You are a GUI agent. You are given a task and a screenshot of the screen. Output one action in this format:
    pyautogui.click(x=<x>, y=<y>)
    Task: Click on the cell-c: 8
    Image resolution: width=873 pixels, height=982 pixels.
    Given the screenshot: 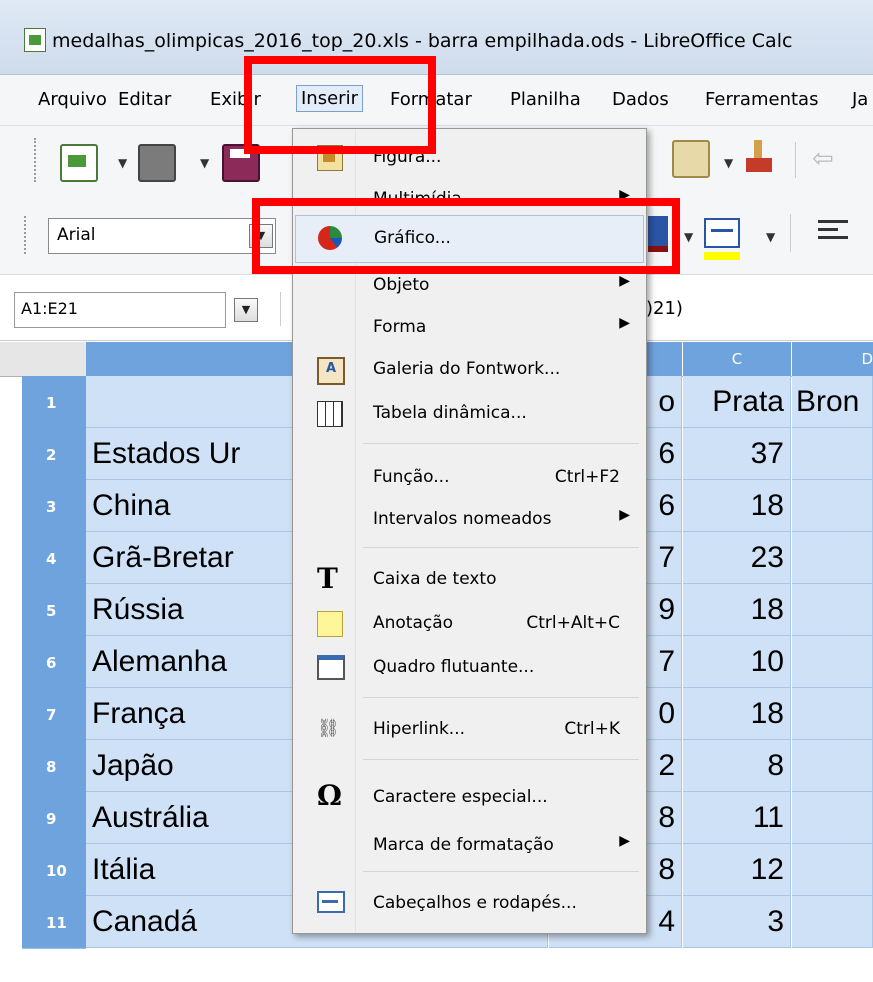 What is the action you would take?
    pyautogui.click(x=737, y=766)
    